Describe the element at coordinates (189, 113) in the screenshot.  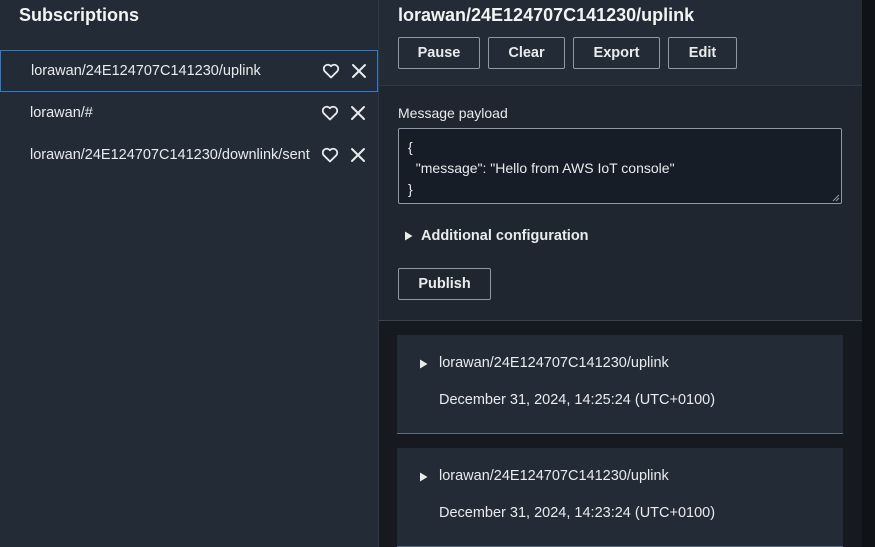
I see `subscription-item: lorawan/#` at that location.